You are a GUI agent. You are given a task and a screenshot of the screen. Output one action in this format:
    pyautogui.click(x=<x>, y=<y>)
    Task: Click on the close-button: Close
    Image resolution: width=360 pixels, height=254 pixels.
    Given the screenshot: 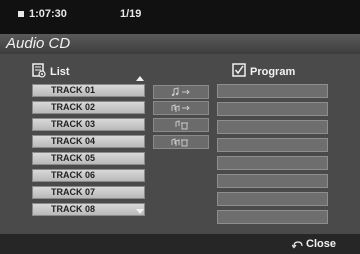 What is the action you would take?
    pyautogui.click(x=314, y=244)
    